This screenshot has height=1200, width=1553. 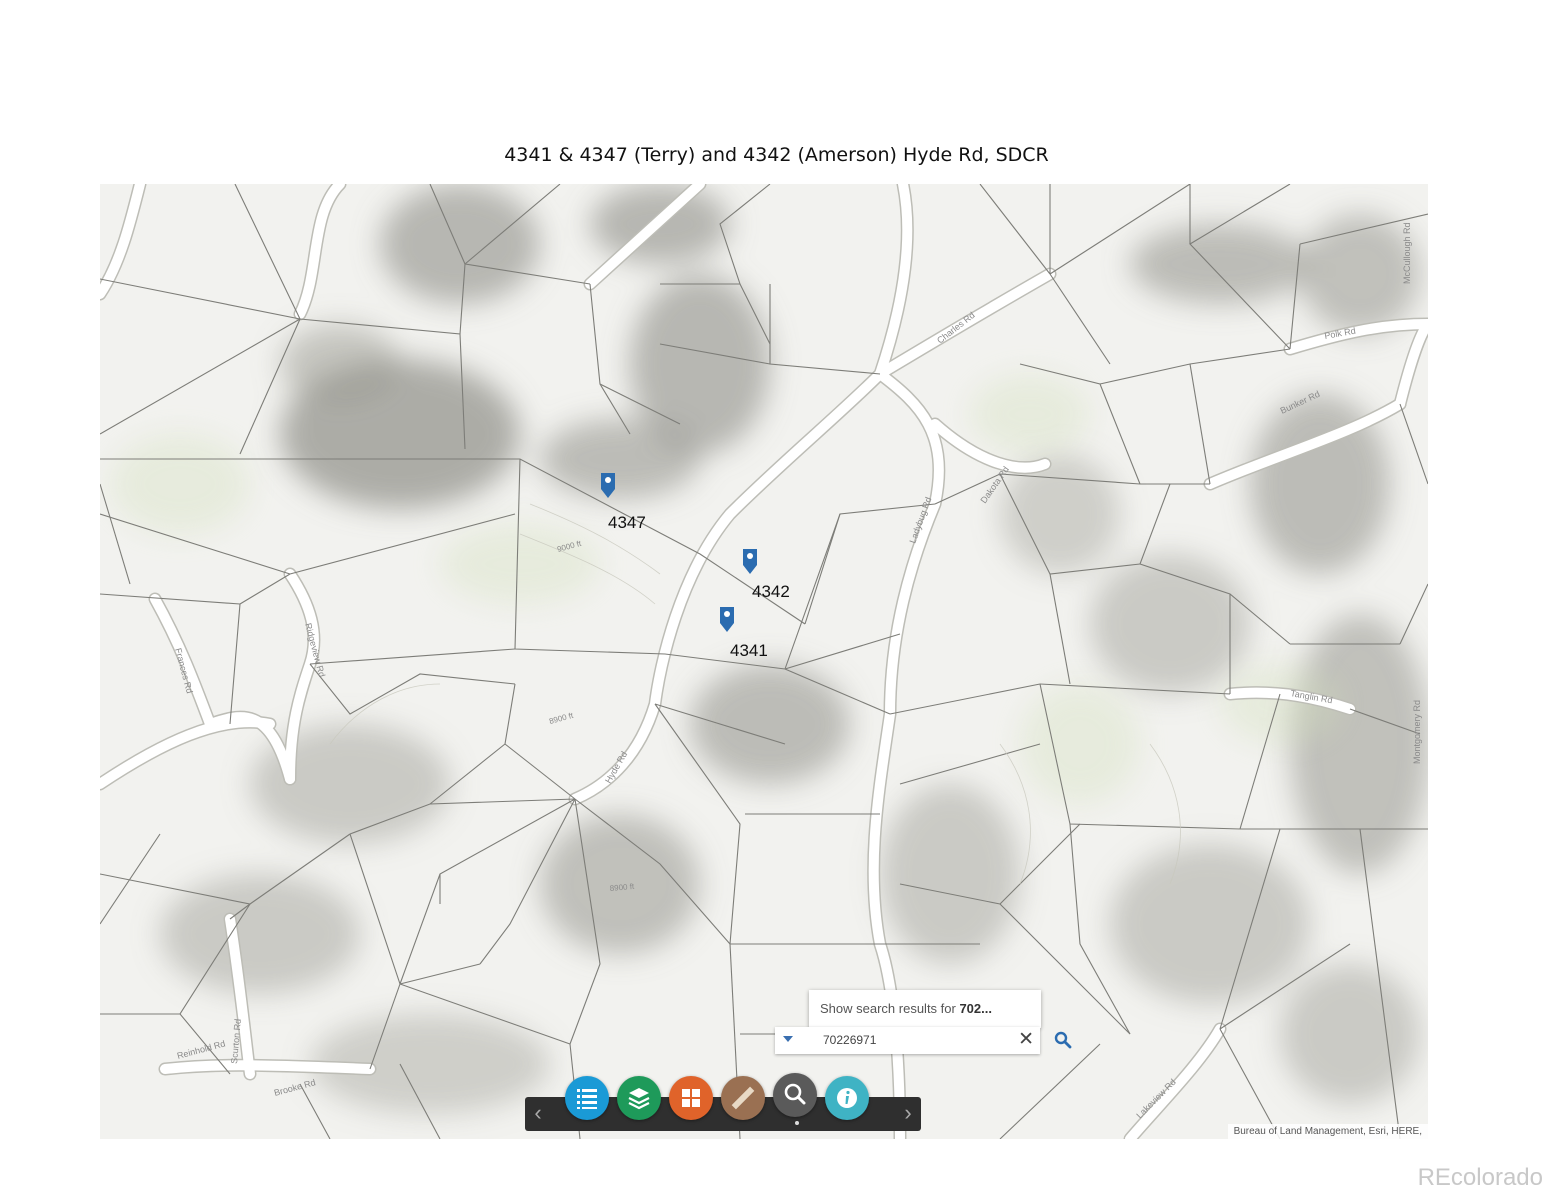 I want to click on info-icon, so click(x=847, y=1098).